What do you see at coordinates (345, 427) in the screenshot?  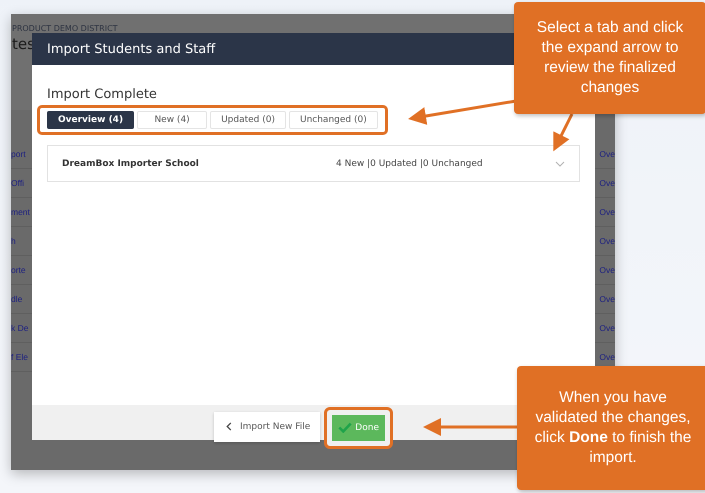 I see `checkmark-icon` at bounding box center [345, 427].